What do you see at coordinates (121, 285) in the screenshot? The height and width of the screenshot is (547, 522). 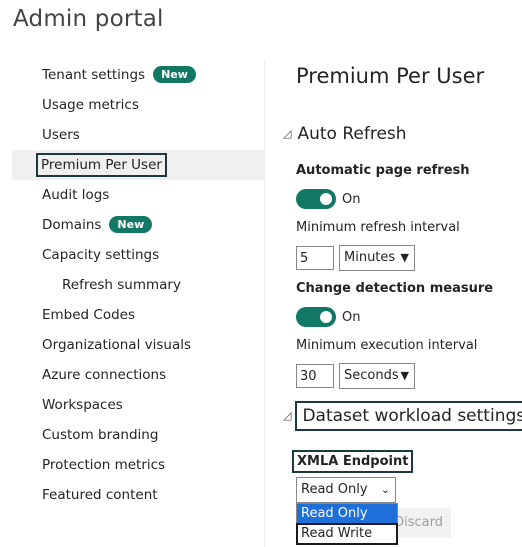 I see `sidebar-item-label: Refresh summary` at bounding box center [121, 285].